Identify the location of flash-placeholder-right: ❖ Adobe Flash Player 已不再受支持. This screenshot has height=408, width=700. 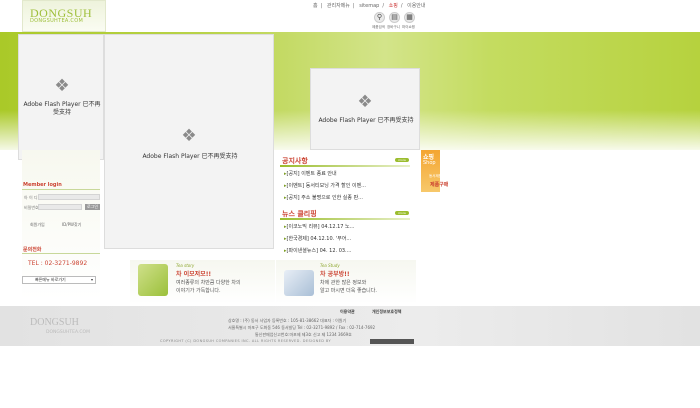
(365, 109).